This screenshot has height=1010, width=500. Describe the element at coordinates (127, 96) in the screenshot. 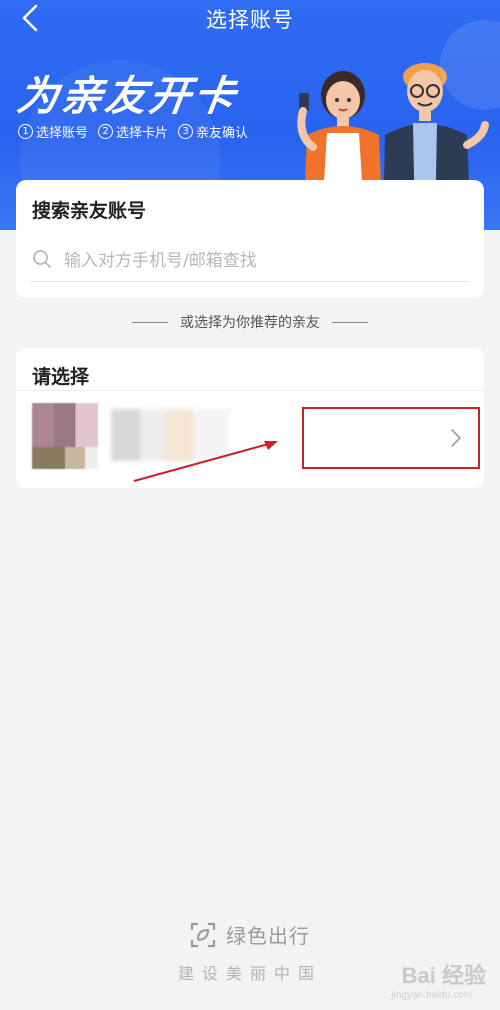

I see `hero-title: 为亲友开卡` at that location.